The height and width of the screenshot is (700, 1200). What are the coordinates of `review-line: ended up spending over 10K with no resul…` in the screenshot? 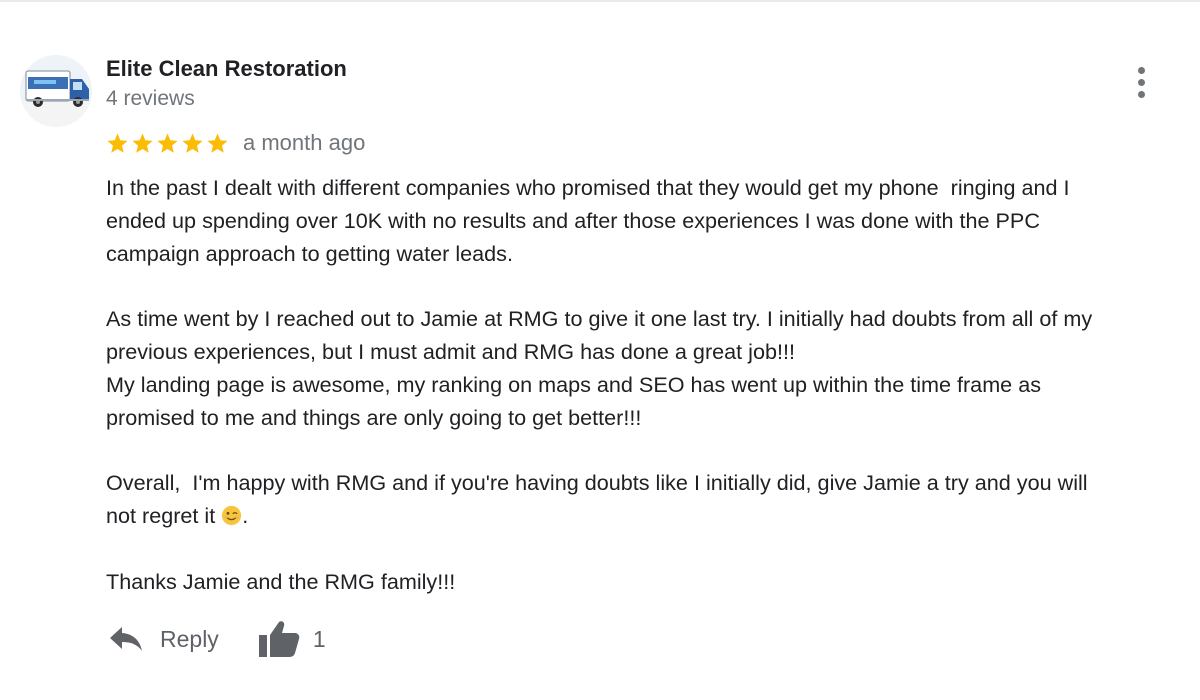 It's located at (573, 220).